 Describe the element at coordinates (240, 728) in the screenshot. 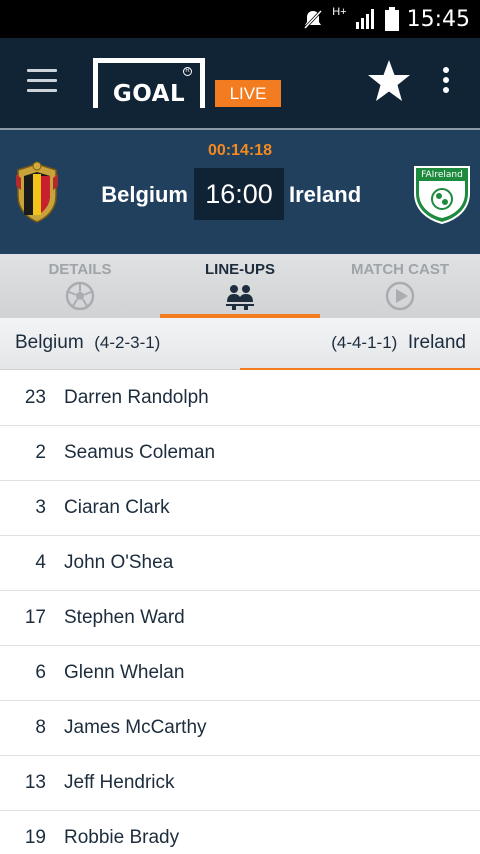

I see `player-row: 8 James McCarthy` at that location.